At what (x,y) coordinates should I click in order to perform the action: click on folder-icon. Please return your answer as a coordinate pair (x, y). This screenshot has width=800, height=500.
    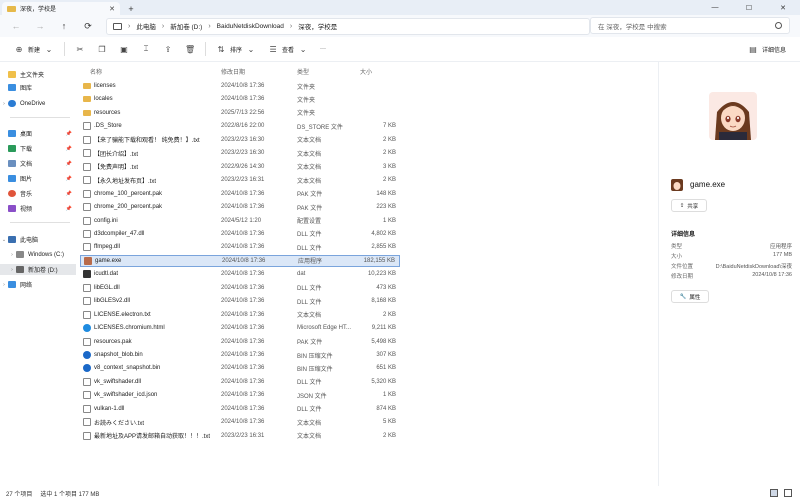
    Looking at the image, I should click on (87, 86).